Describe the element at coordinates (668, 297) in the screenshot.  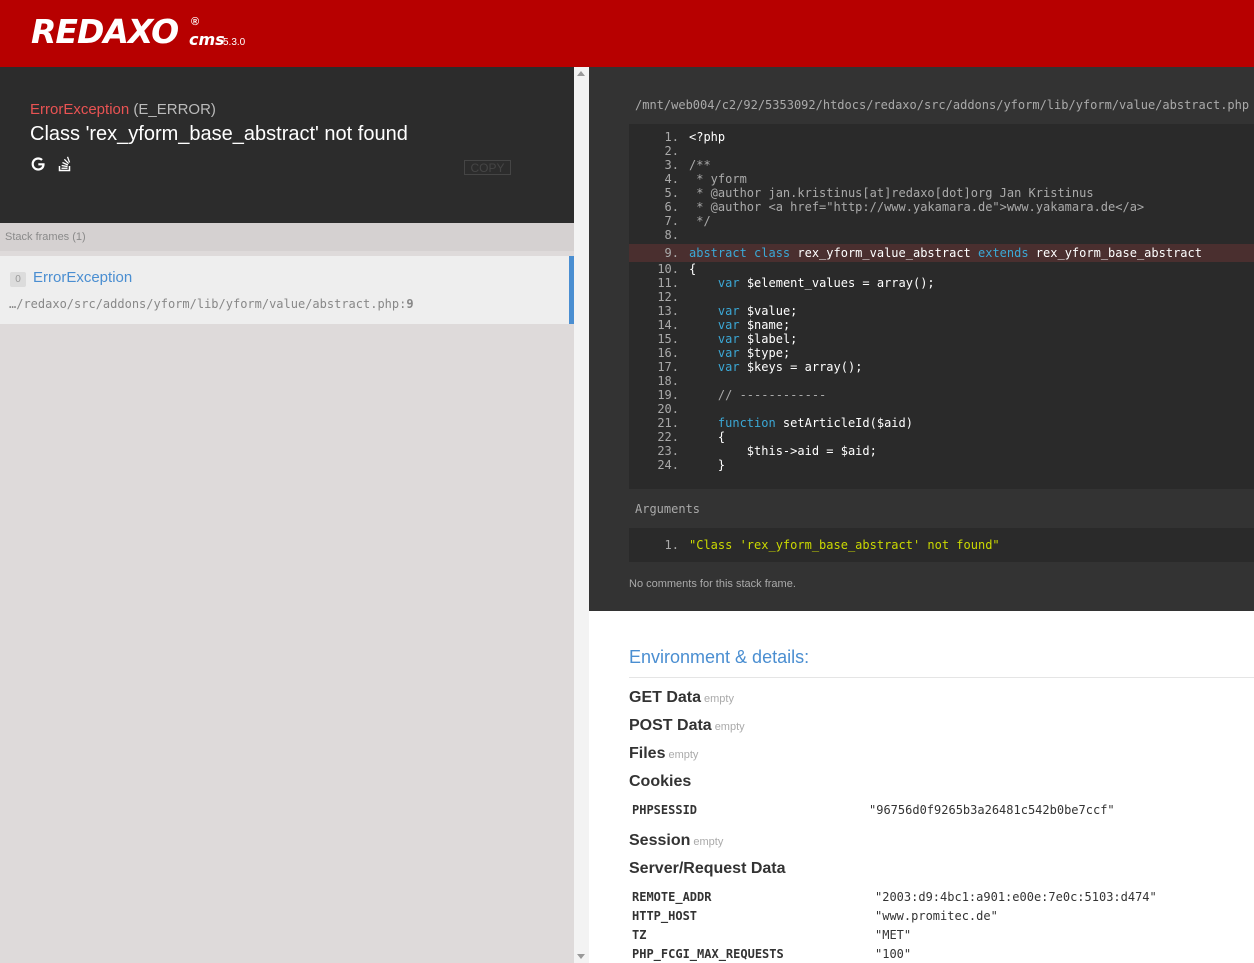
I see `line-number: 12.` at that location.